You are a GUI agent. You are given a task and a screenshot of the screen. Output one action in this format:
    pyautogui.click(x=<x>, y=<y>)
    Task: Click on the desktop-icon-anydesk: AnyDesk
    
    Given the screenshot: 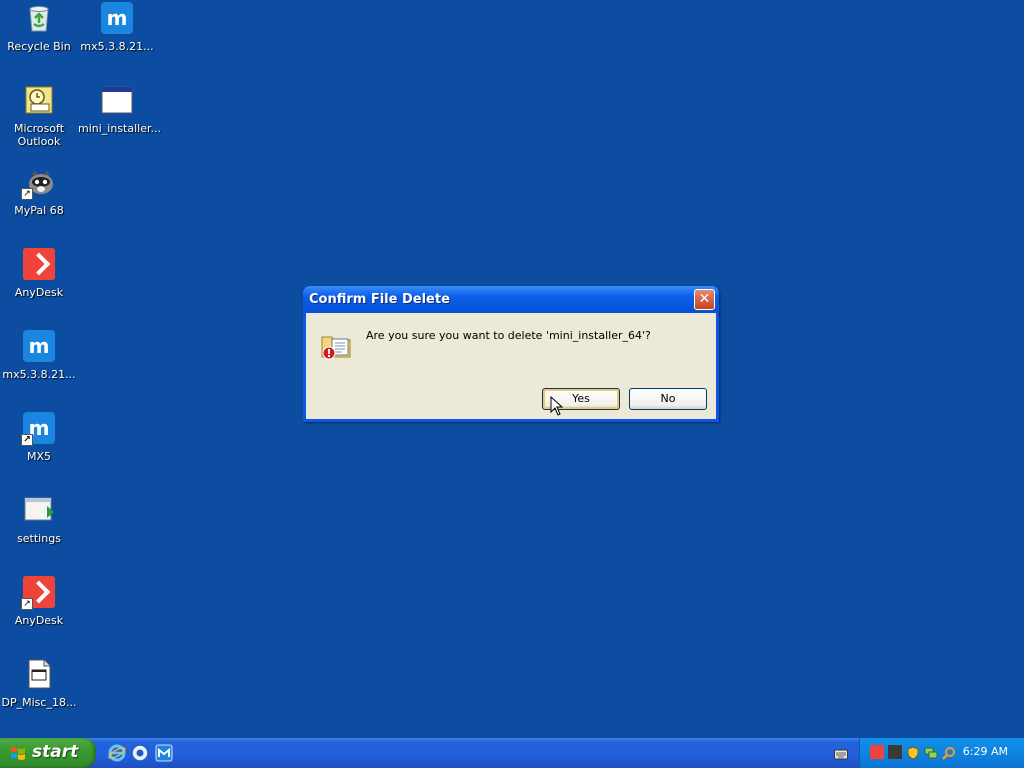 What is the action you would take?
    pyautogui.click(x=39, y=273)
    